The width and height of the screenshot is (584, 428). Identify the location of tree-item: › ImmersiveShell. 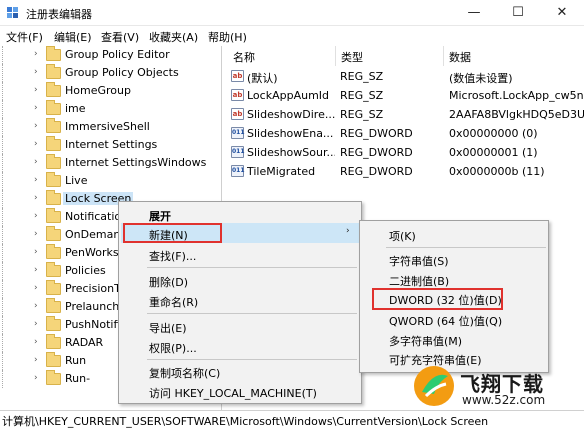
(110, 127).